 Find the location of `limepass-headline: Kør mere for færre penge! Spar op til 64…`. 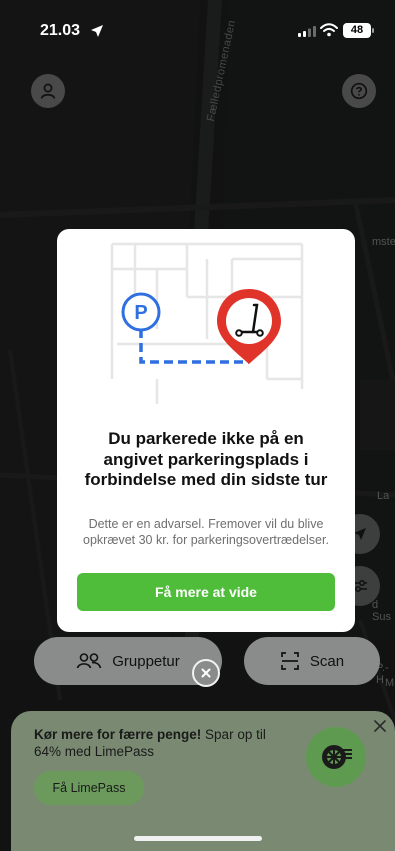

limepass-headline: Kør mere for færre penge! Spar op til 64… is located at coordinates (159, 743).